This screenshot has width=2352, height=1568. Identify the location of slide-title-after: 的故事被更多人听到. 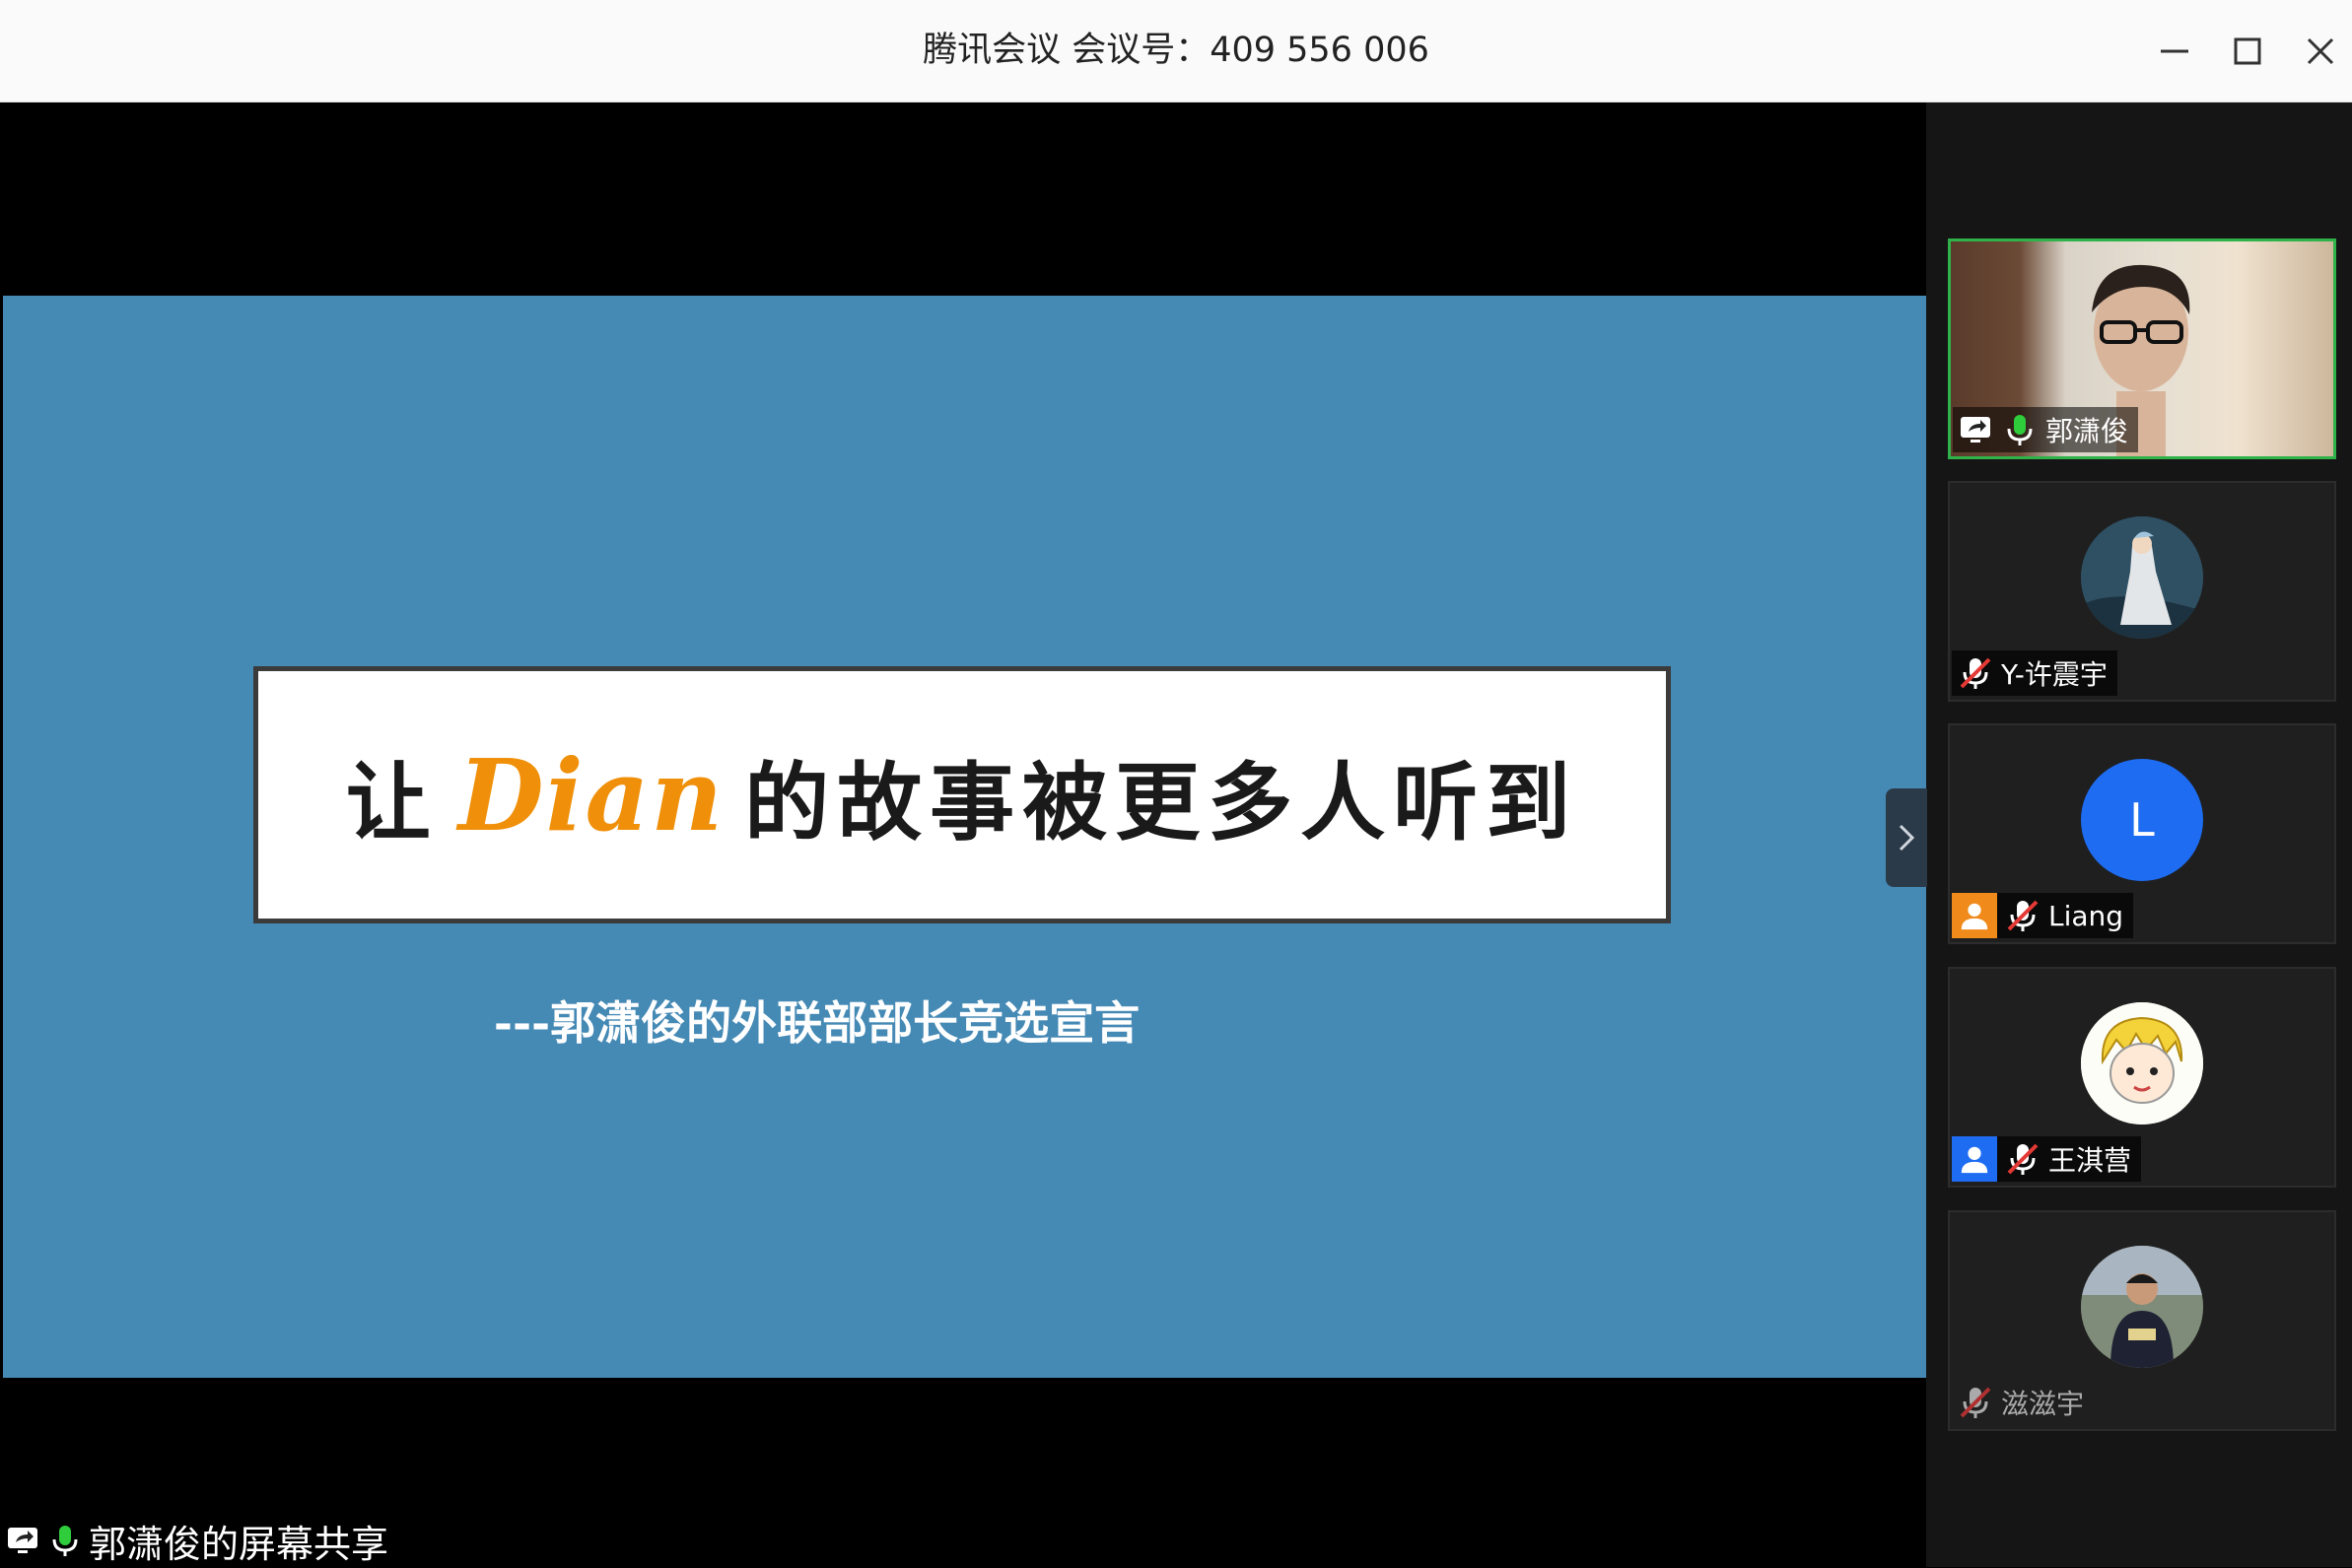
(1161, 802).